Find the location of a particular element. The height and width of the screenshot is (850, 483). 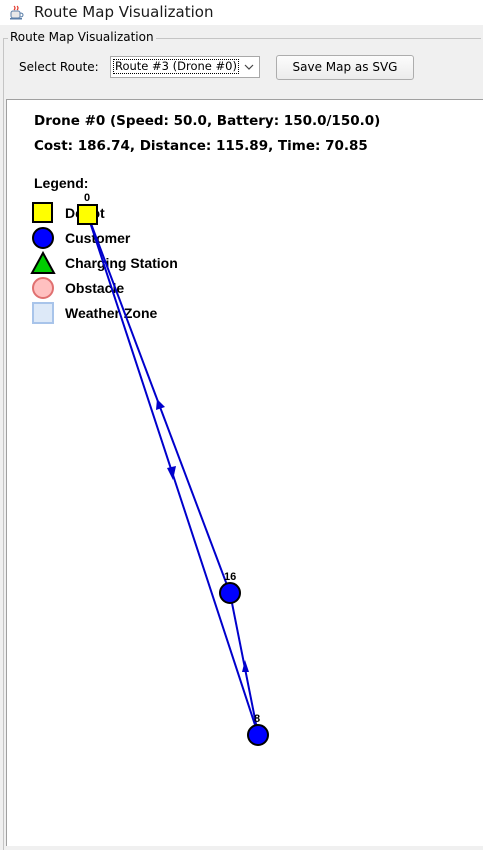

map-node-customer-8: 8 is located at coordinates (258, 729).